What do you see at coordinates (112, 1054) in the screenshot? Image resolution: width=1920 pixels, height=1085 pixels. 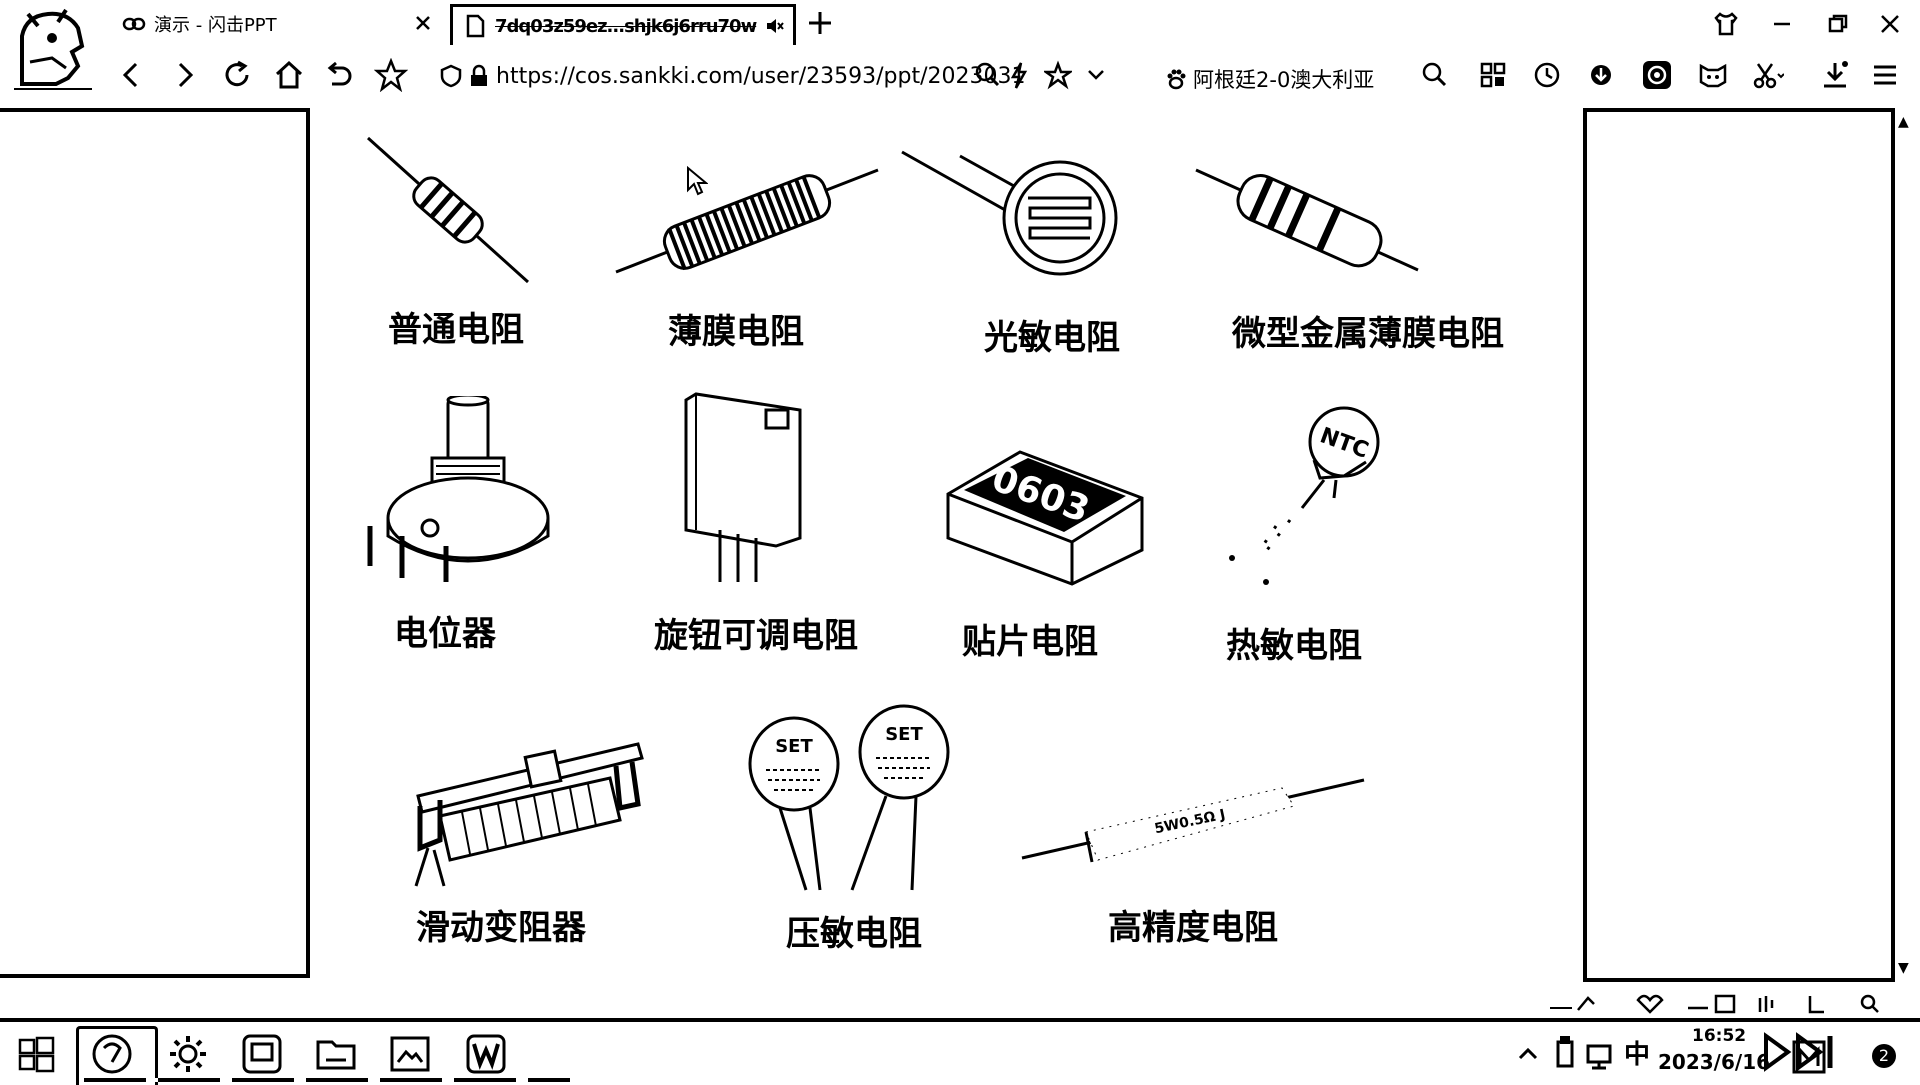 I see `browser-task-icon` at bounding box center [112, 1054].